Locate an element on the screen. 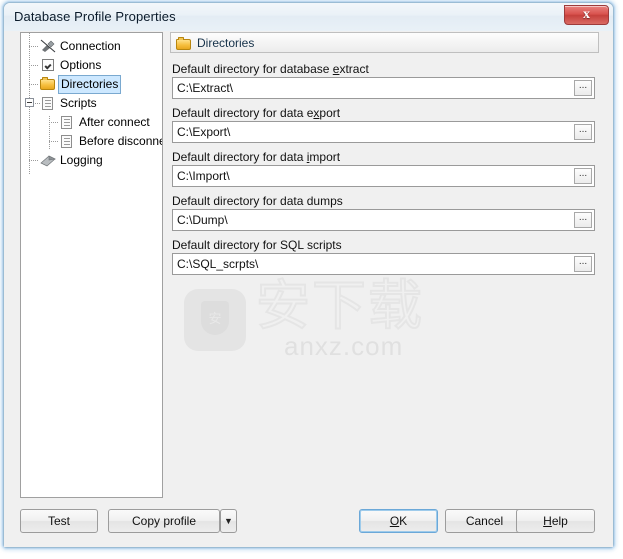 The image size is (623, 559). tree-collapse-toggle is located at coordinates (29, 102).